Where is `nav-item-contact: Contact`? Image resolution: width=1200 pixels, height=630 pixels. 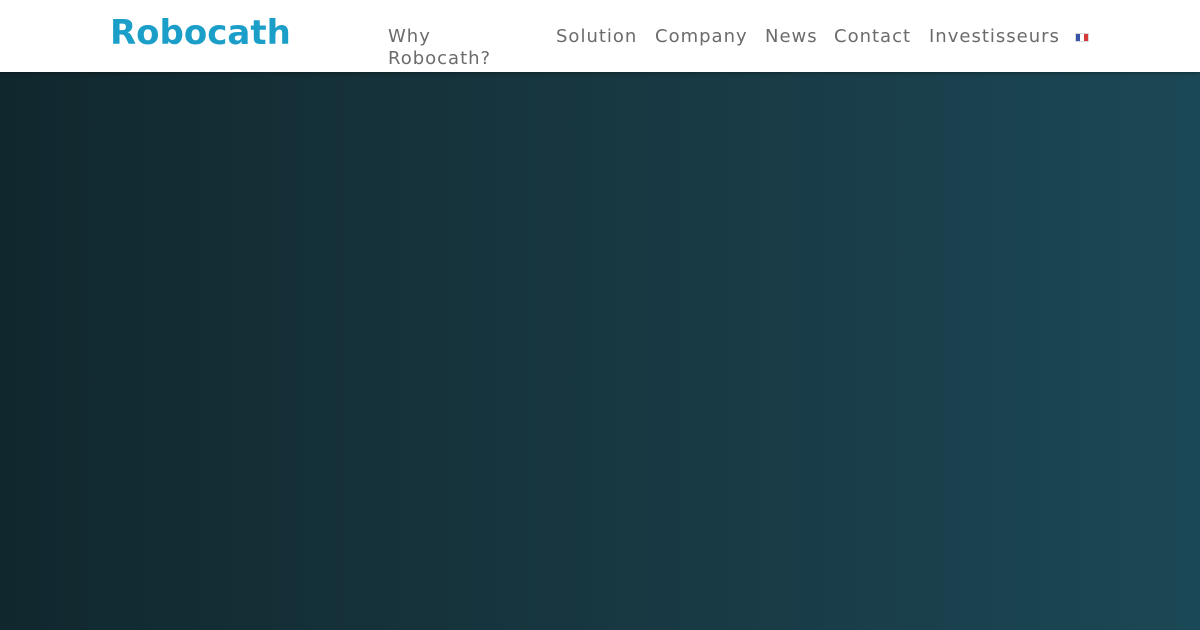
nav-item-contact: Contact is located at coordinates (872, 37).